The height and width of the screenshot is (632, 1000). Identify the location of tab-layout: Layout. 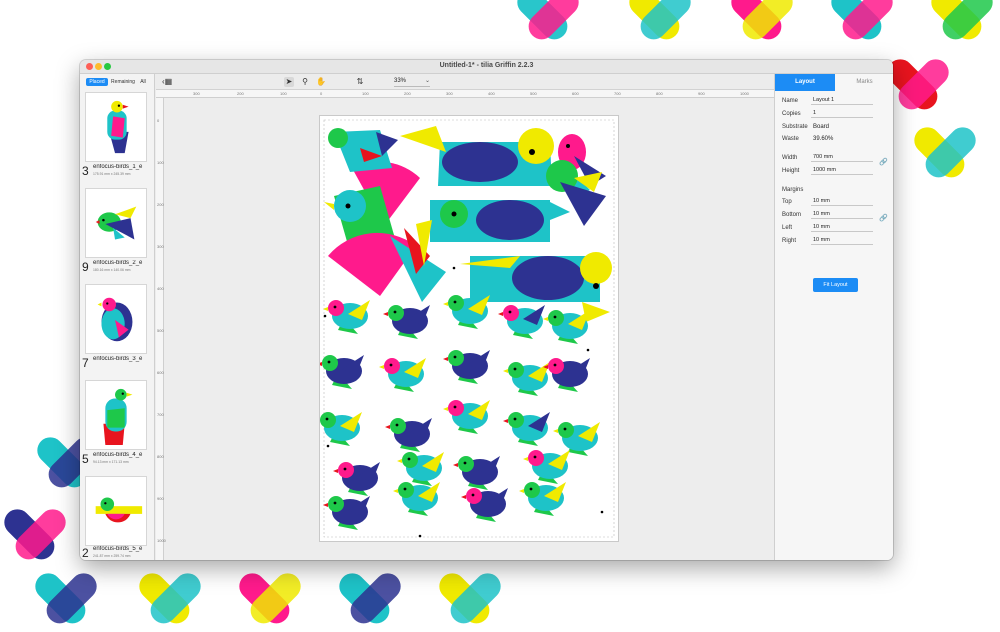
(805, 82).